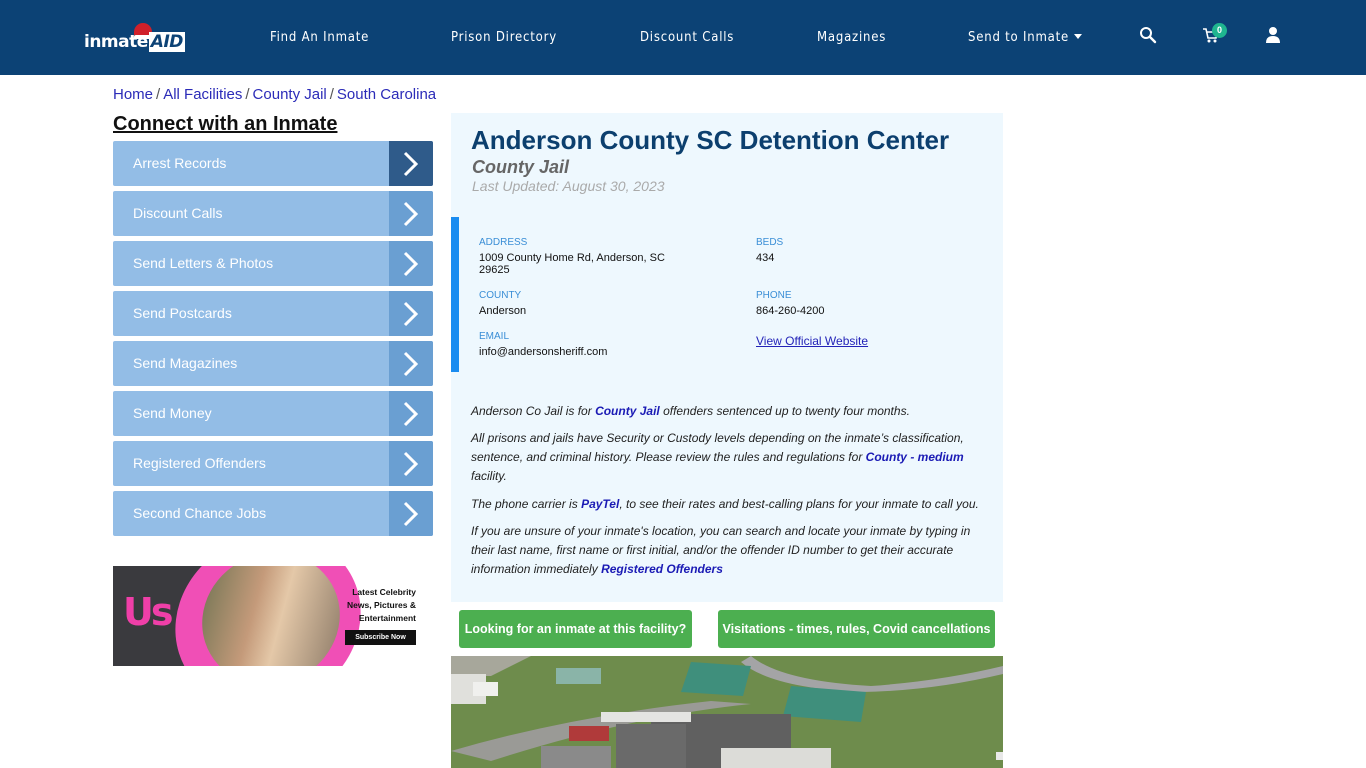 The height and width of the screenshot is (768, 1366). I want to click on search-icon, so click(1150, 37).